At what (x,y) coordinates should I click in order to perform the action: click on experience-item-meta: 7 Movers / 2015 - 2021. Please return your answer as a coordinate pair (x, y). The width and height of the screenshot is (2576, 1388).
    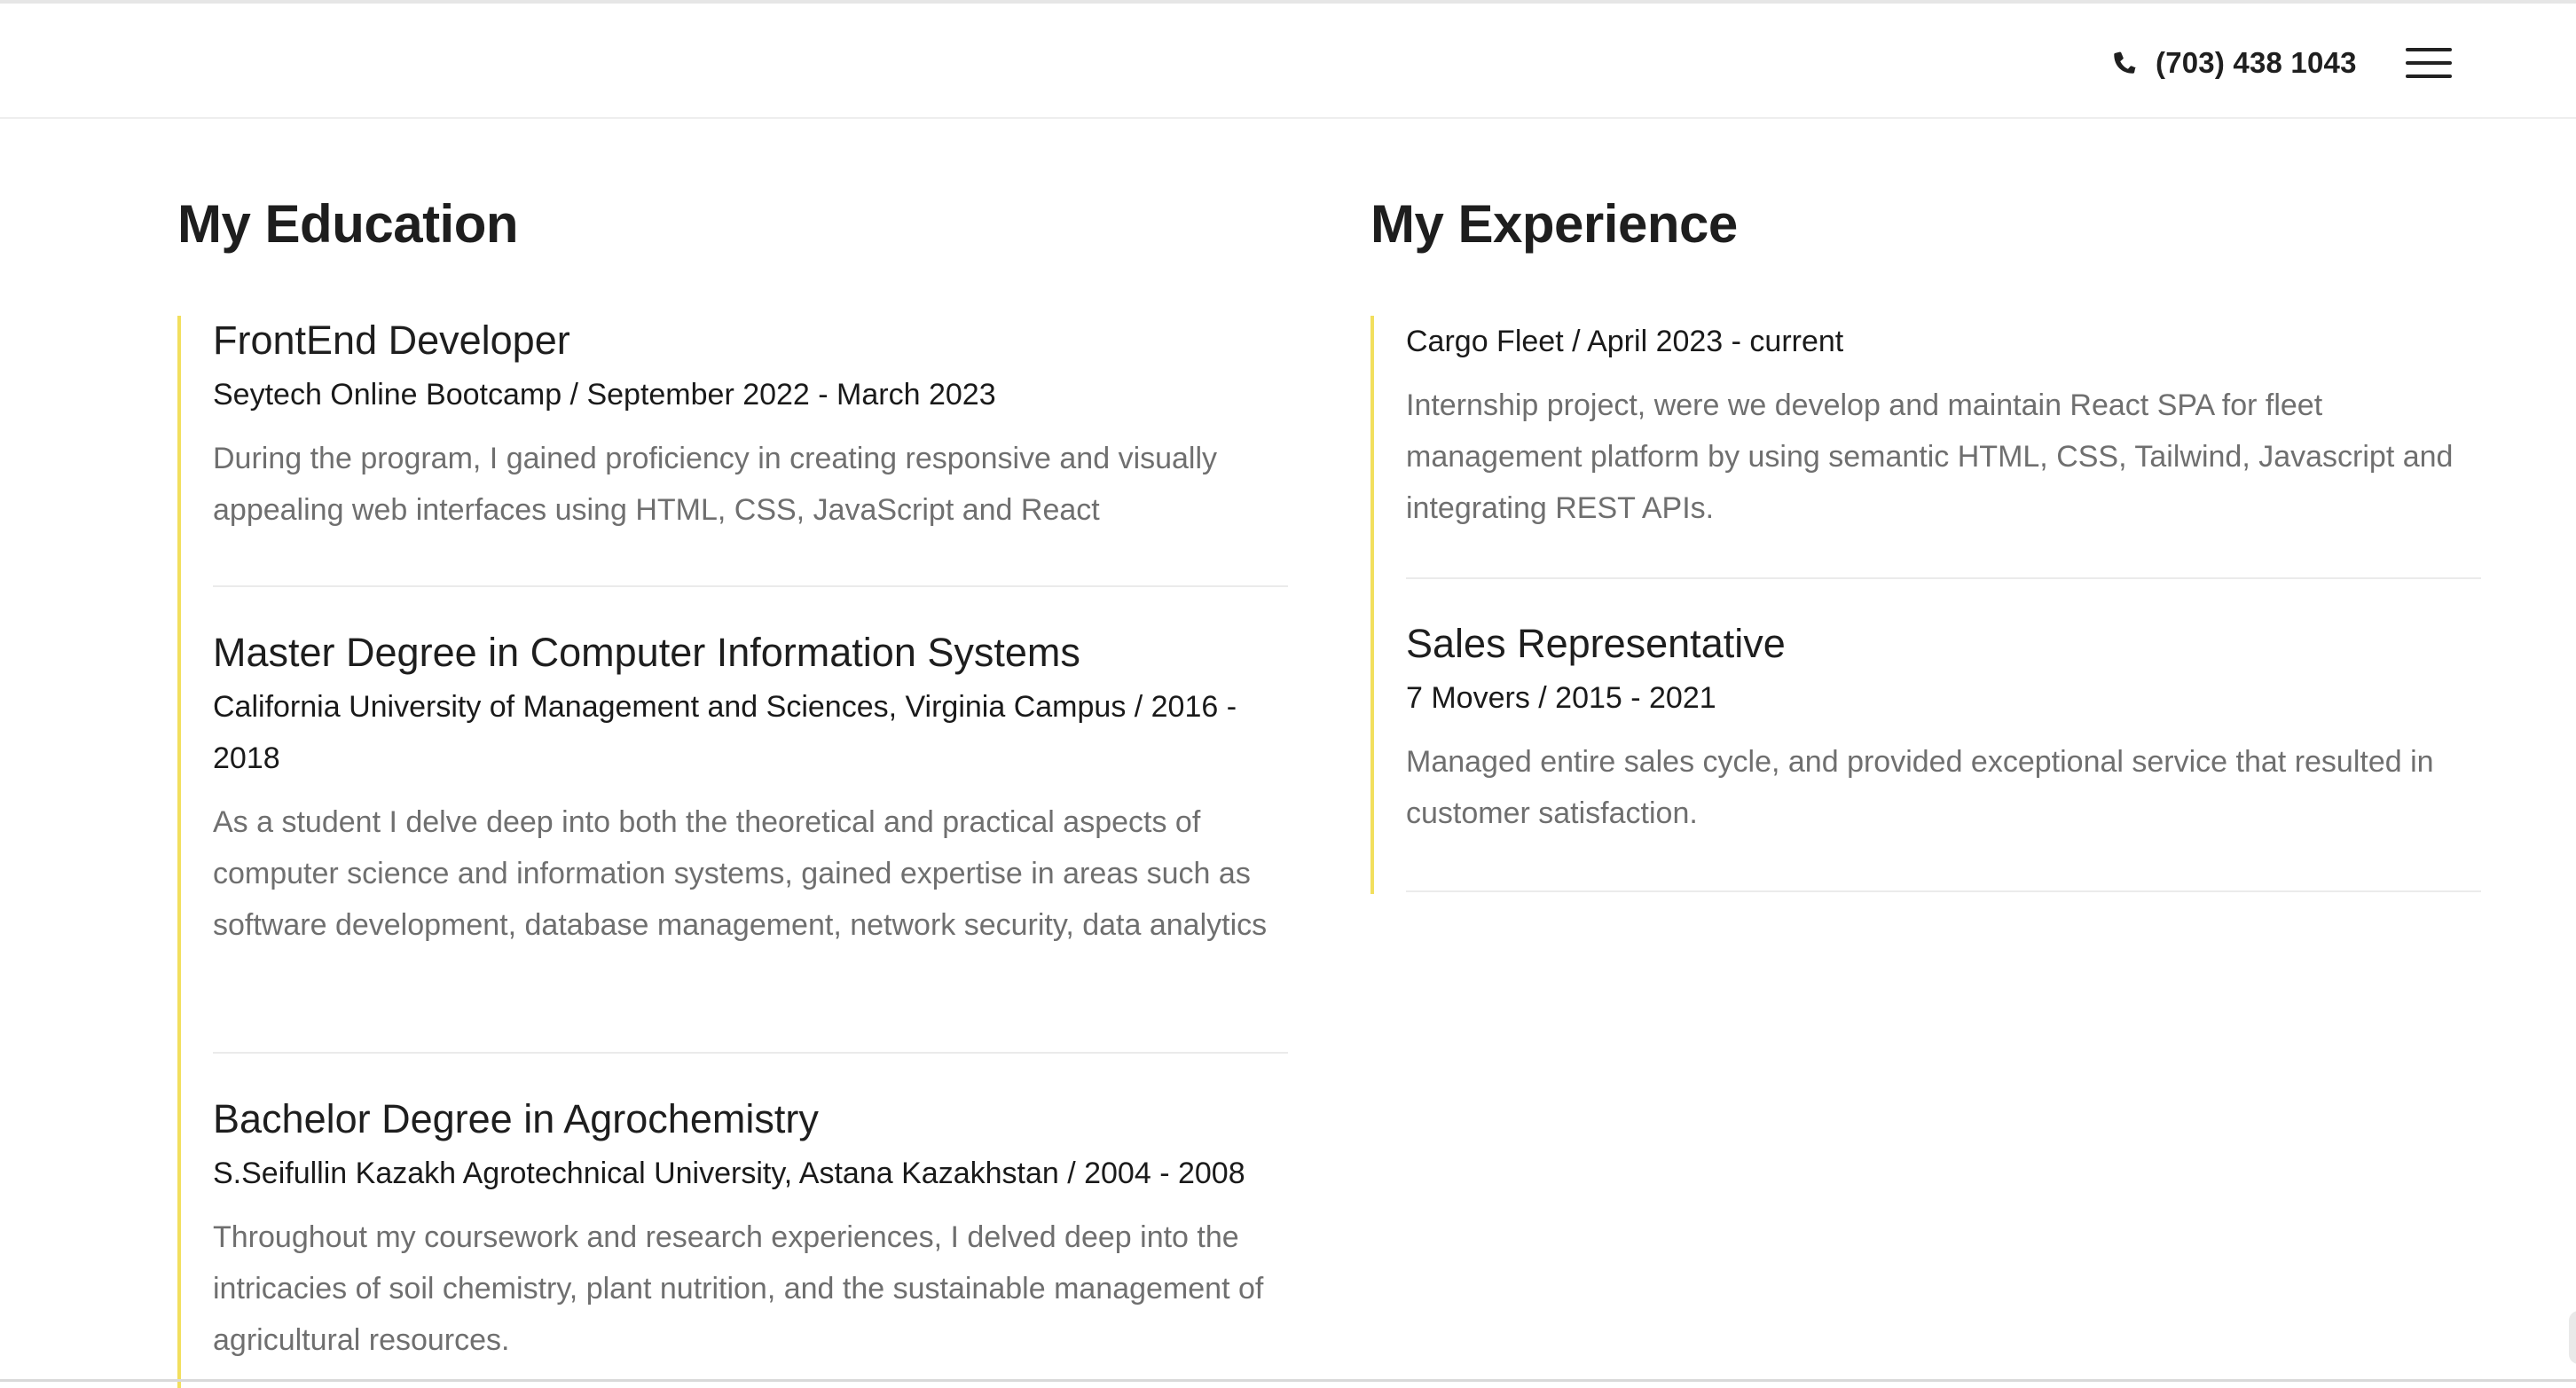
    Looking at the image, I should click on (1561, 698).